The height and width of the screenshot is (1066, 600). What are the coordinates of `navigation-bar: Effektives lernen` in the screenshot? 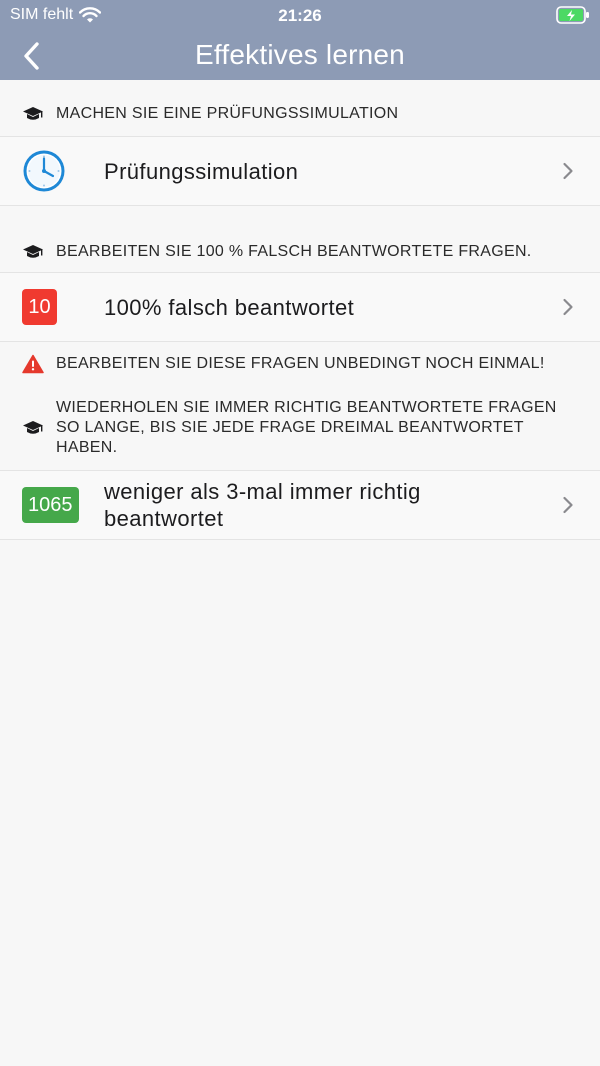 It's located at (300, 55).